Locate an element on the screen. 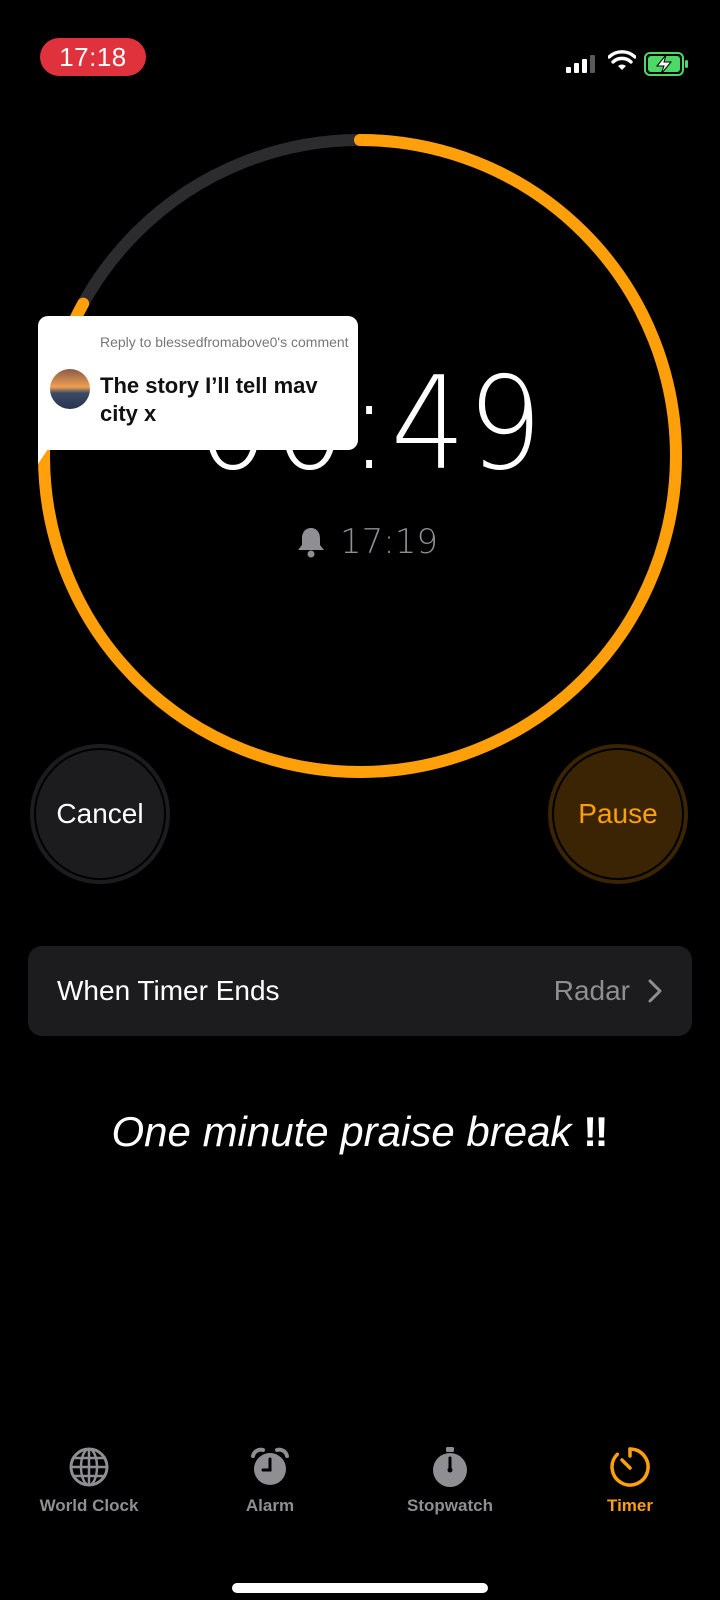 The image size is (720, 1600). tab-world-clock: World Clock is located at coordinates (89, 1481).